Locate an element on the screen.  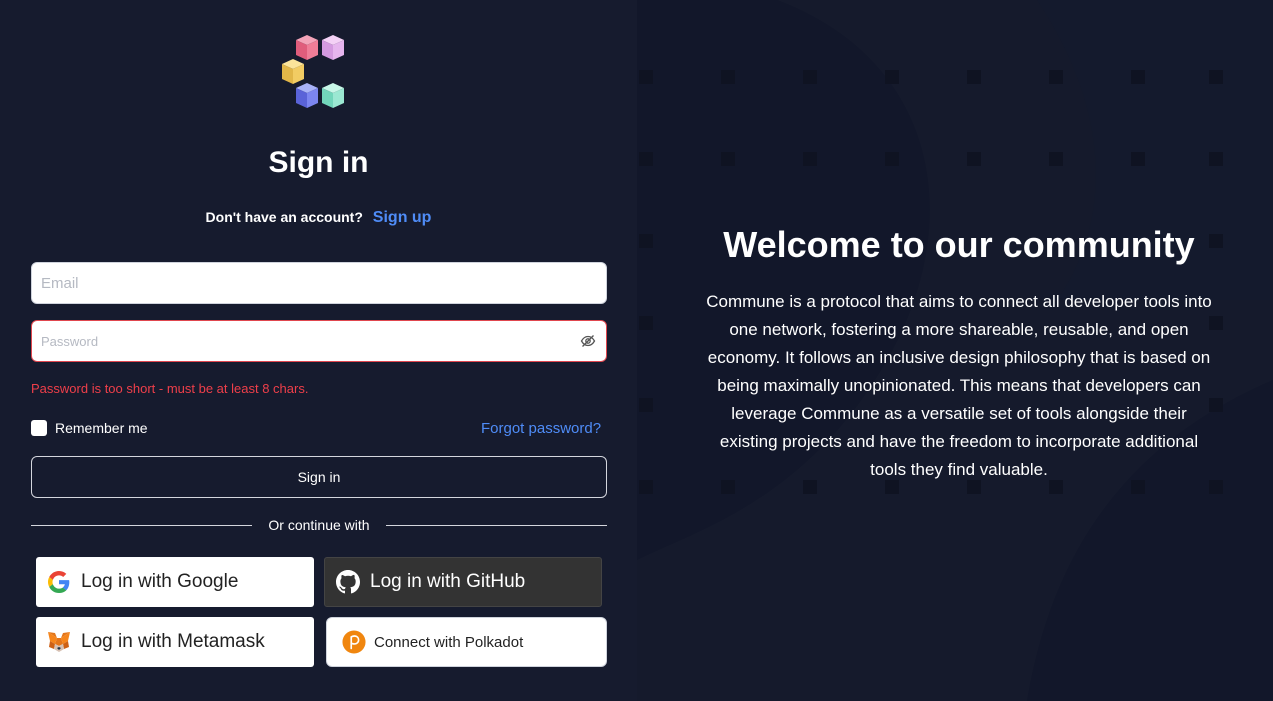
sign-in-button: Sign in is located at coordinates (319, 477).